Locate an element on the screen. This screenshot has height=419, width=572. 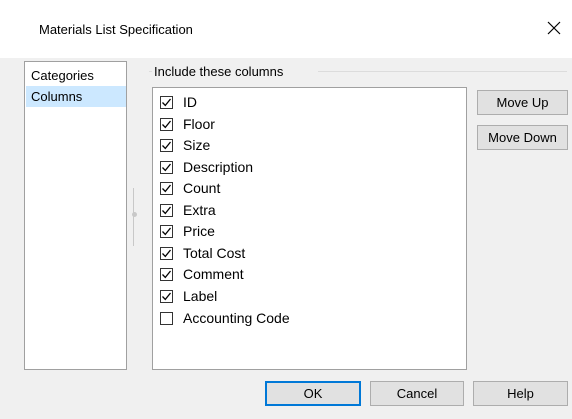
column-item: Comment is located at coordinates (202, 274).